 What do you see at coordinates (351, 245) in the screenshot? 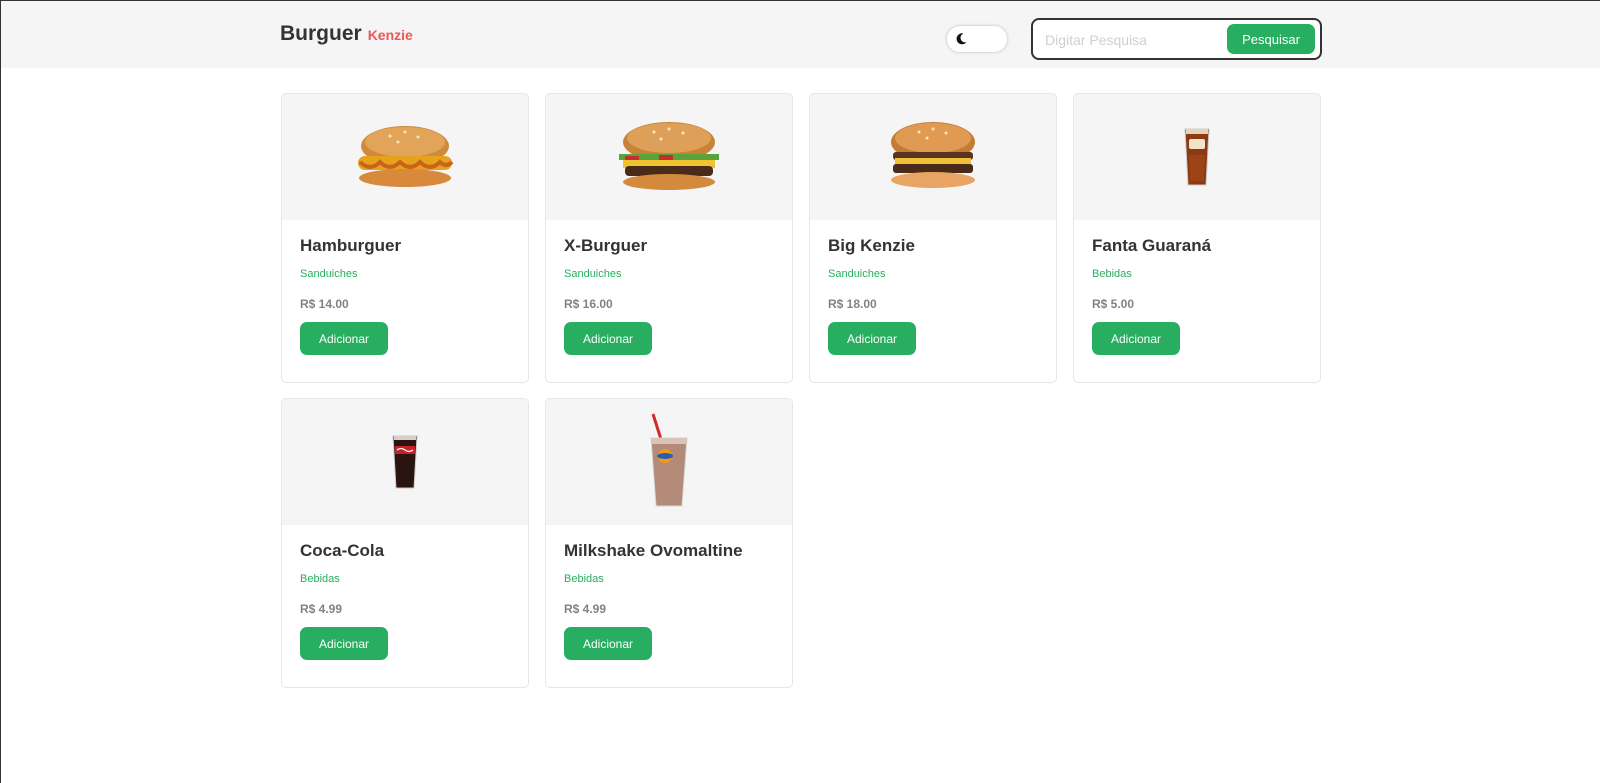
I see `product-name: Hamburguer` at bounding box center [351, 245].